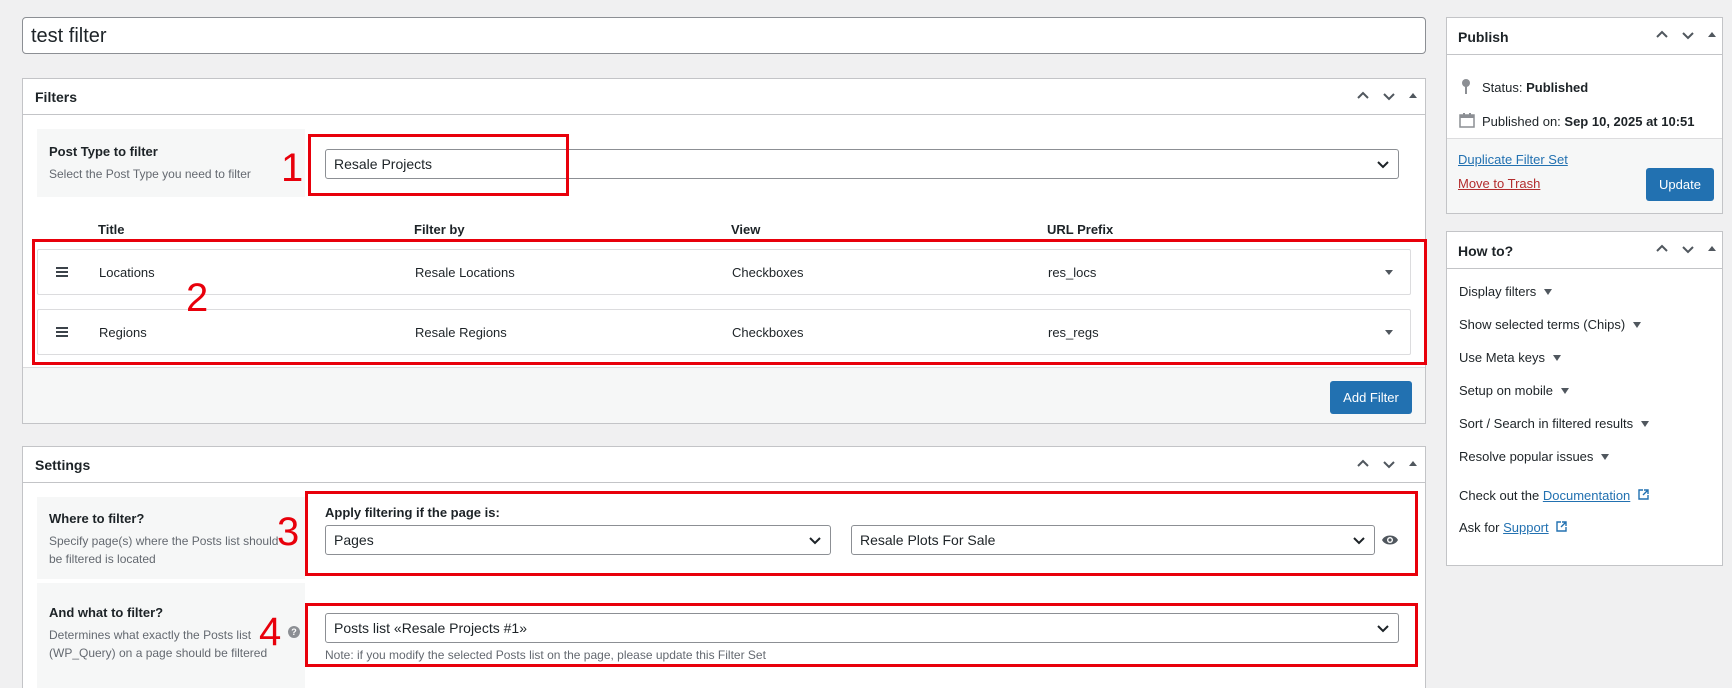 The image size is (1732, 688). What do you see at coordinates (724, 97) in the screenshot?
I see `filters-box-header: Filters` at bounding box center [724, 97].